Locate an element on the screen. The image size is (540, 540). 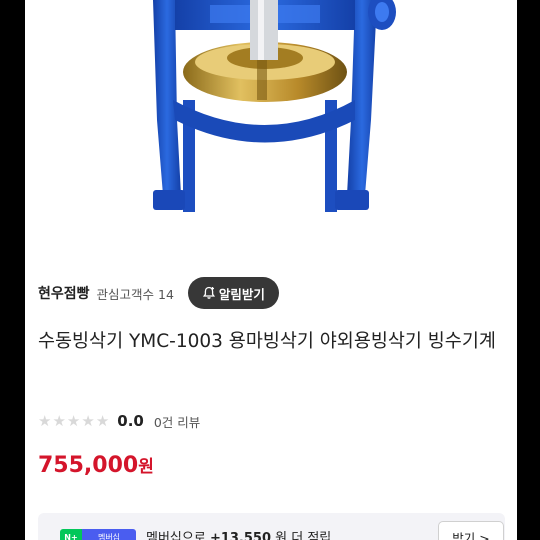
membership-promo: N+ 멤버십 멤버십으로 +13,550 원 더 적립 받기 > is located at coordinates (271, 526).